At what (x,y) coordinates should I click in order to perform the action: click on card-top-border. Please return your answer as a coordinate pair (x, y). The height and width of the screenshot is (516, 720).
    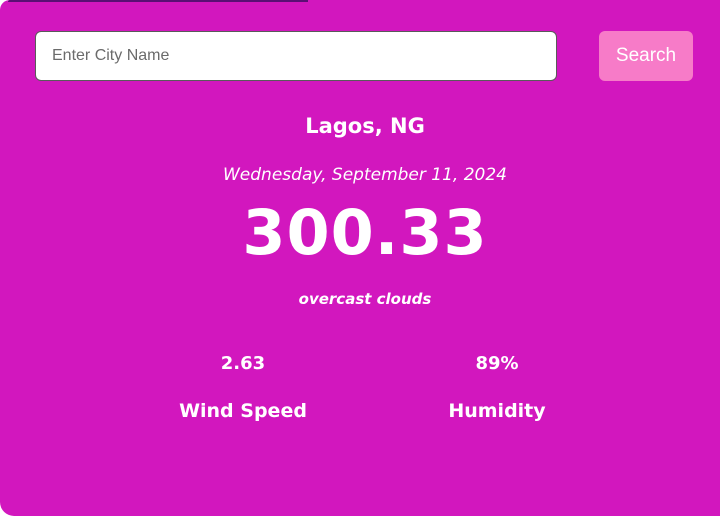
    Looking at the image, I should click on (158, 1).